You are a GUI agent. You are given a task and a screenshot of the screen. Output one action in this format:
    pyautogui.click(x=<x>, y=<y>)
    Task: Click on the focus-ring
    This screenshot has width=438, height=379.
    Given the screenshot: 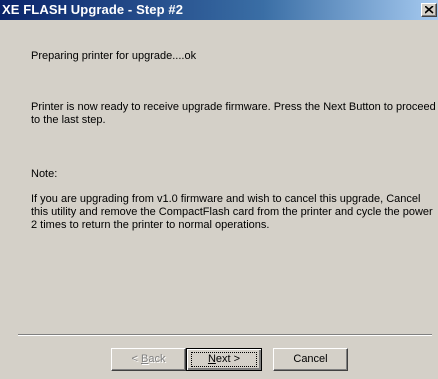 What is the action you would take?
    pyautogui.click(x=224, y=359)
    